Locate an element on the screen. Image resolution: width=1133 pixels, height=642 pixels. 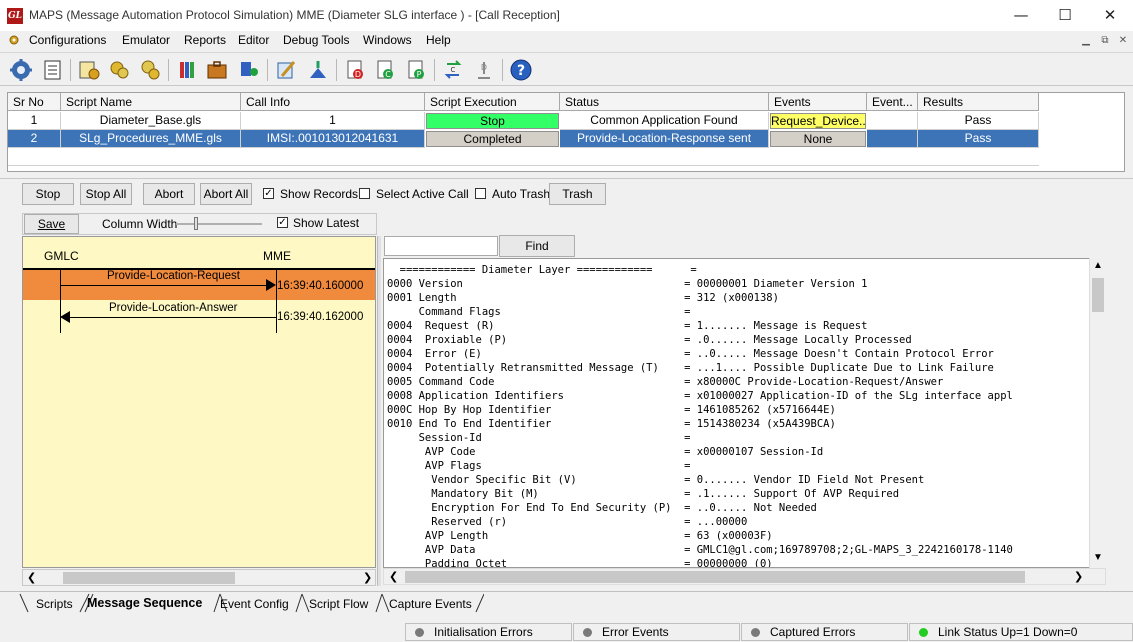
decode-line: 0001 Length = 312 (x000138) is located at coordinates (737, 298).